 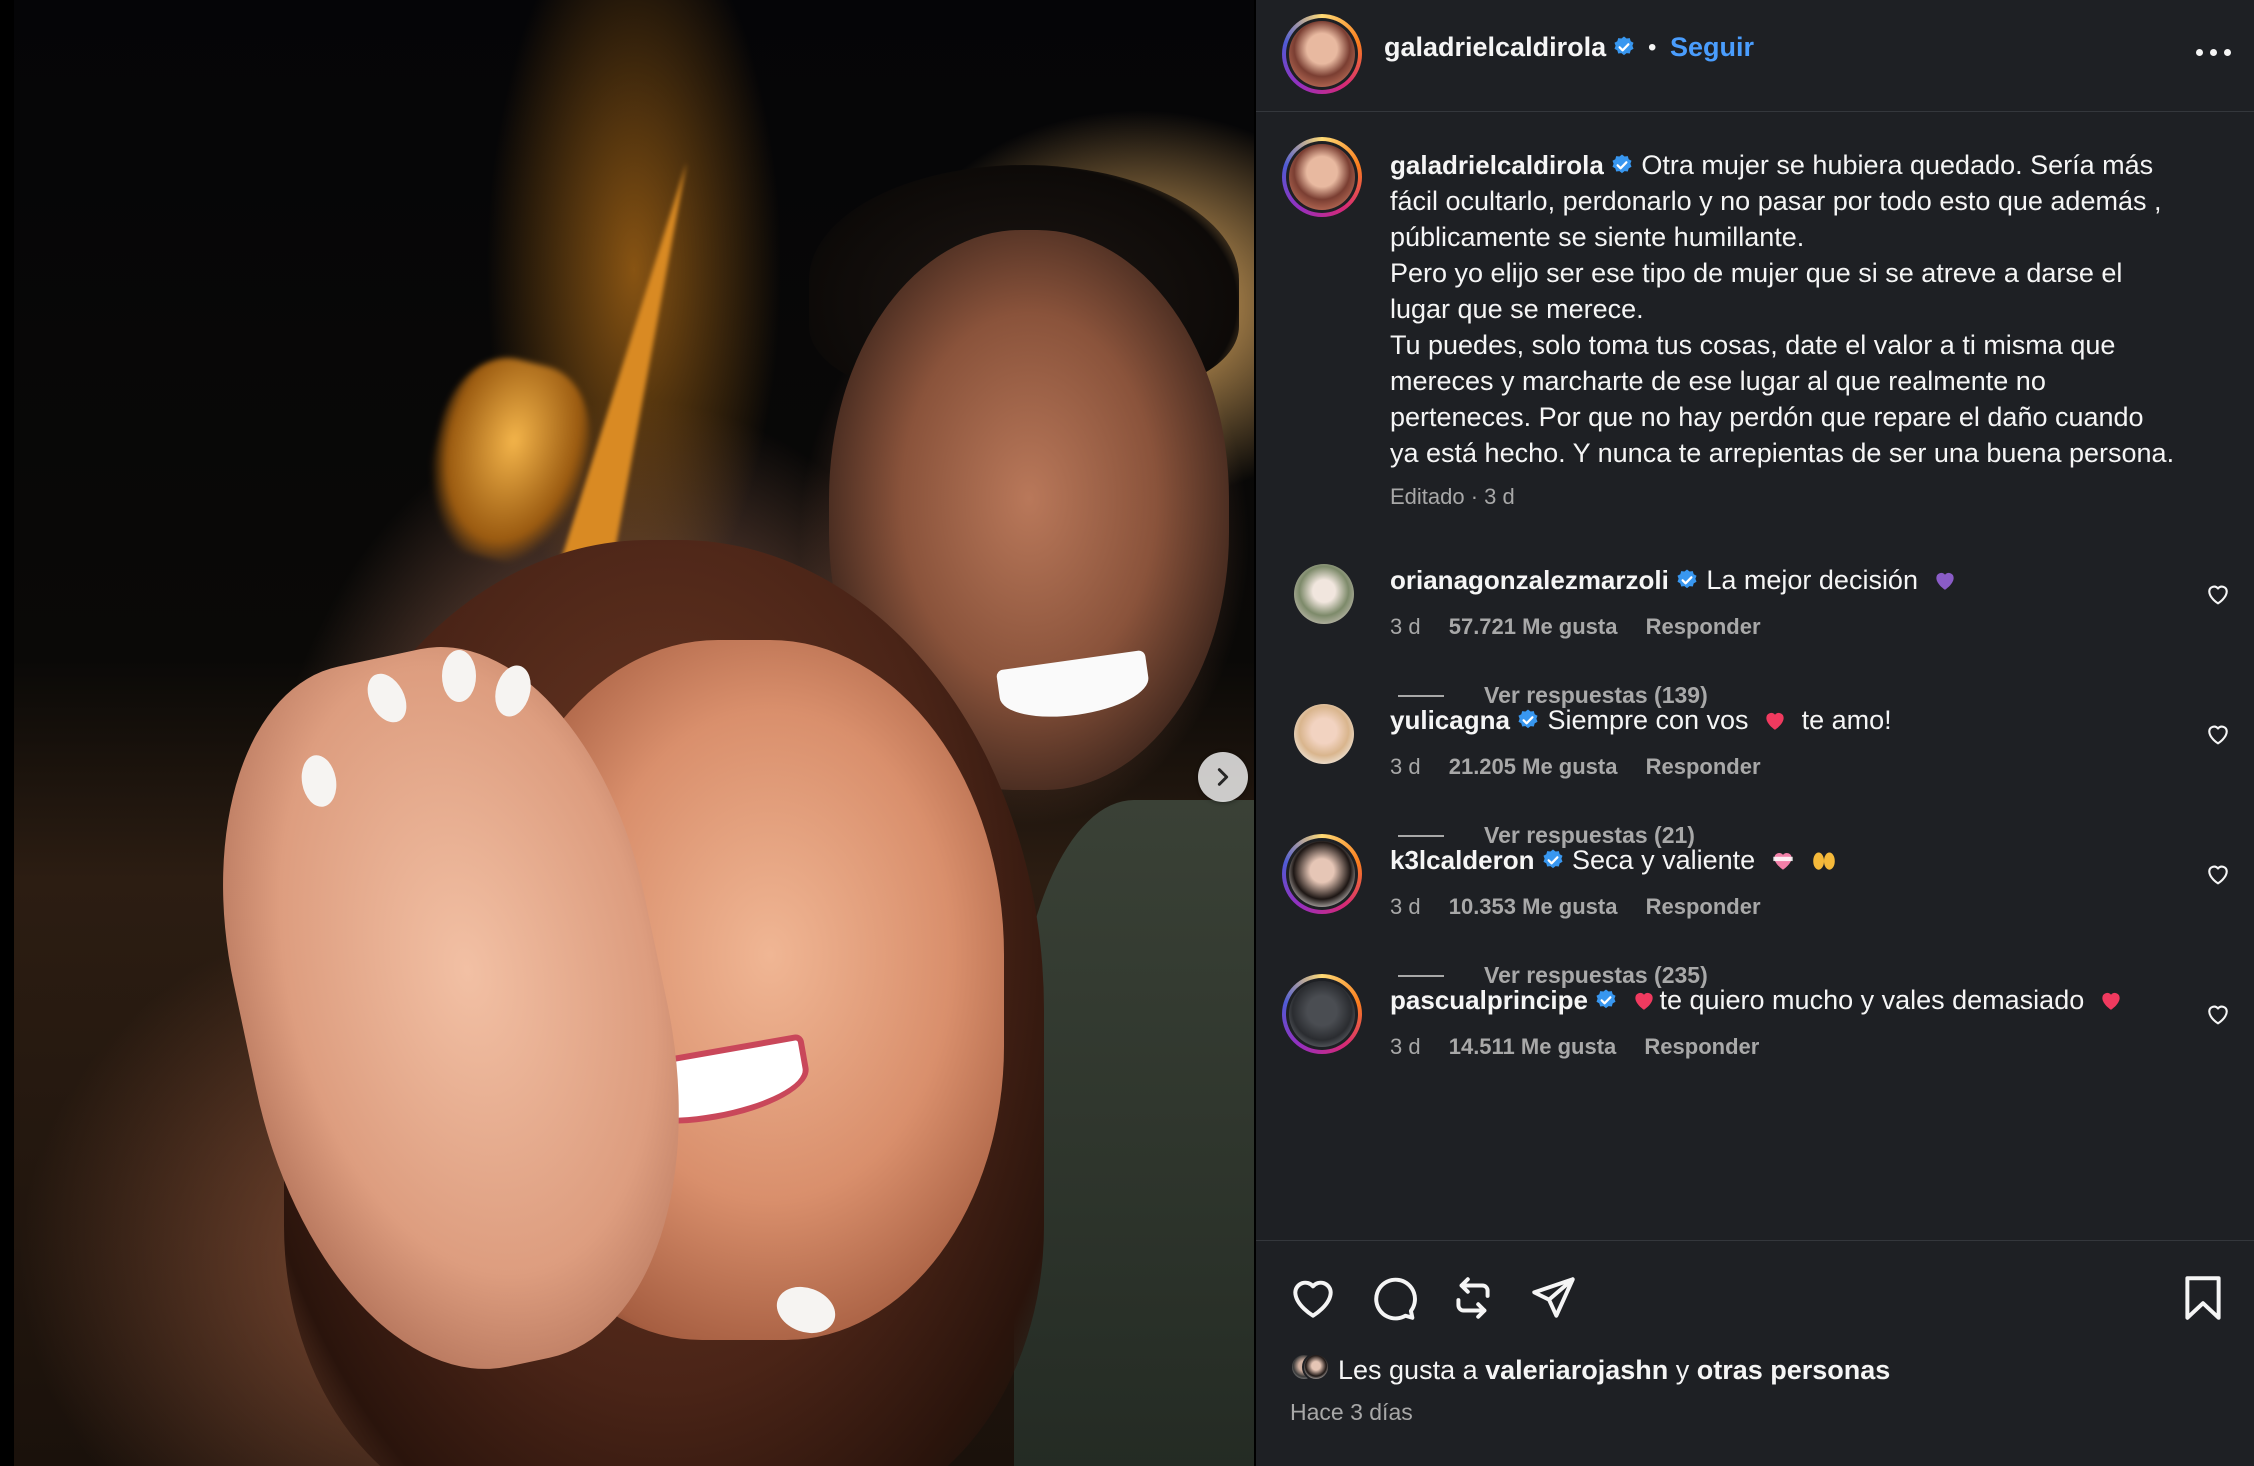 I want to click on comment-text: yulicagna Siempre con vos te amo!, so click(x=1780, y=722).